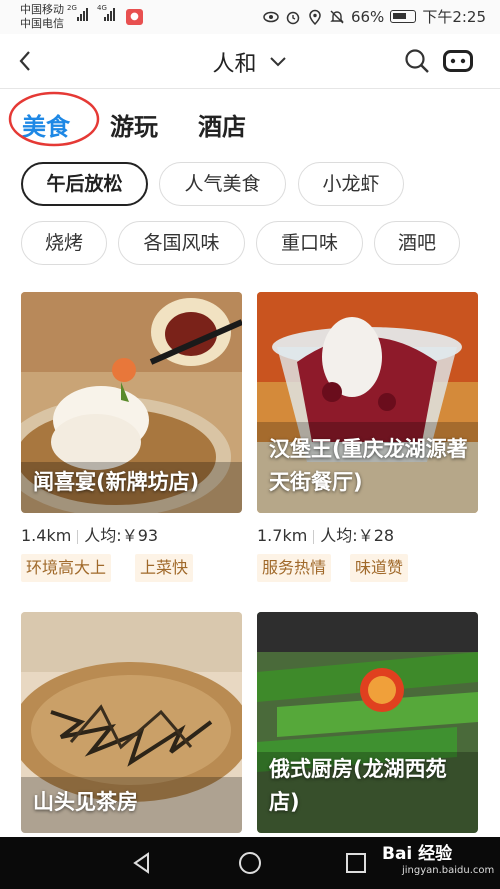 This screenshot has width=500, height=889. Describe the element at coordinates (282, 535) in the screenshot. I see `distance: 1.7km` at that location.